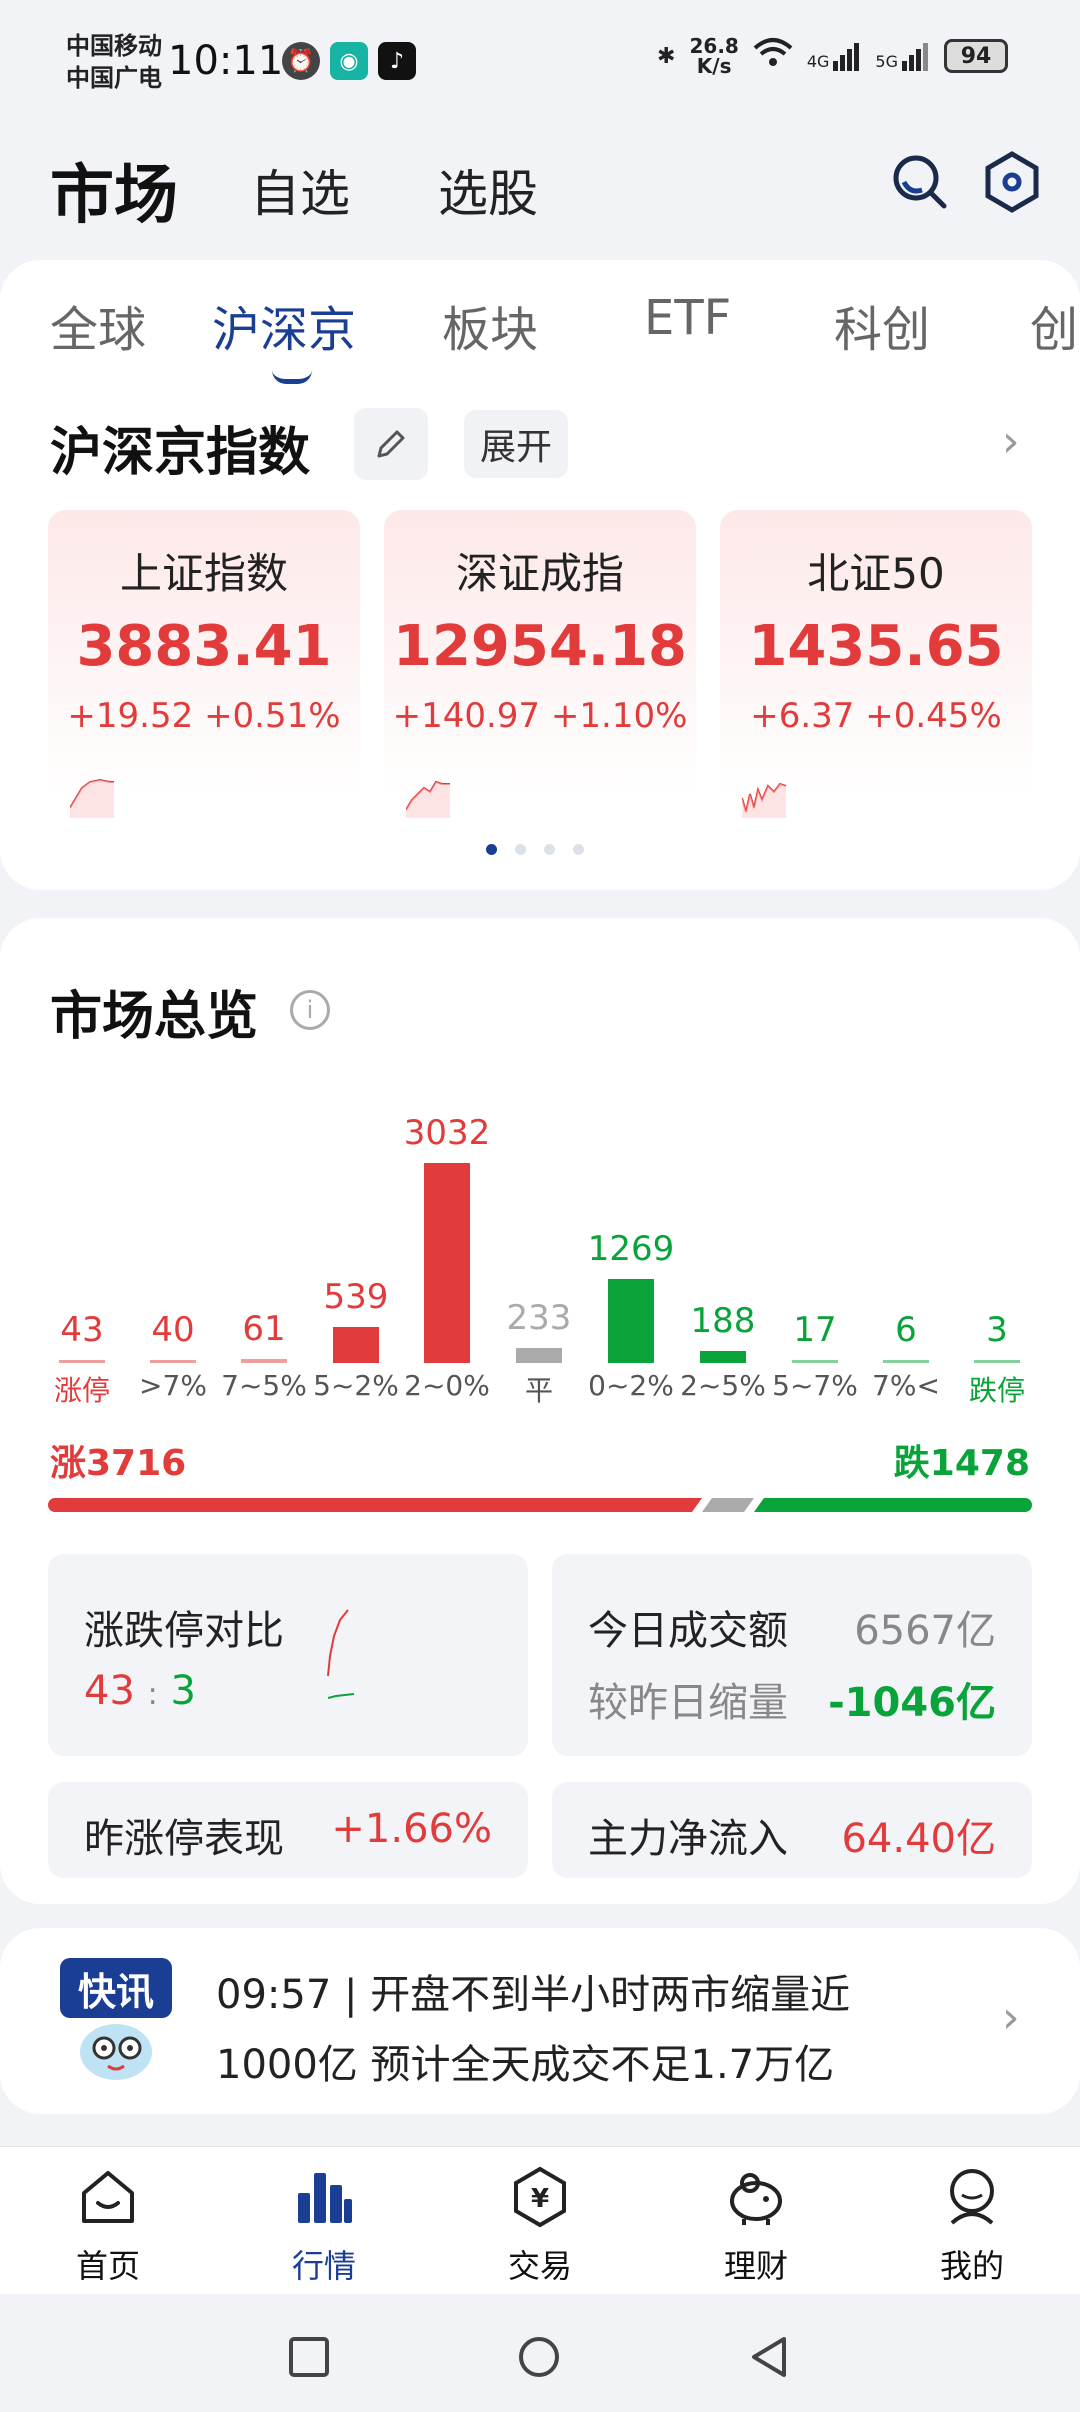 This screenshot has height=2412, width=1080. Describe the element at coordinates (184, 1839) in the screenshot. I see `yesterday-limit-title: 昨涨停表现` at that location.